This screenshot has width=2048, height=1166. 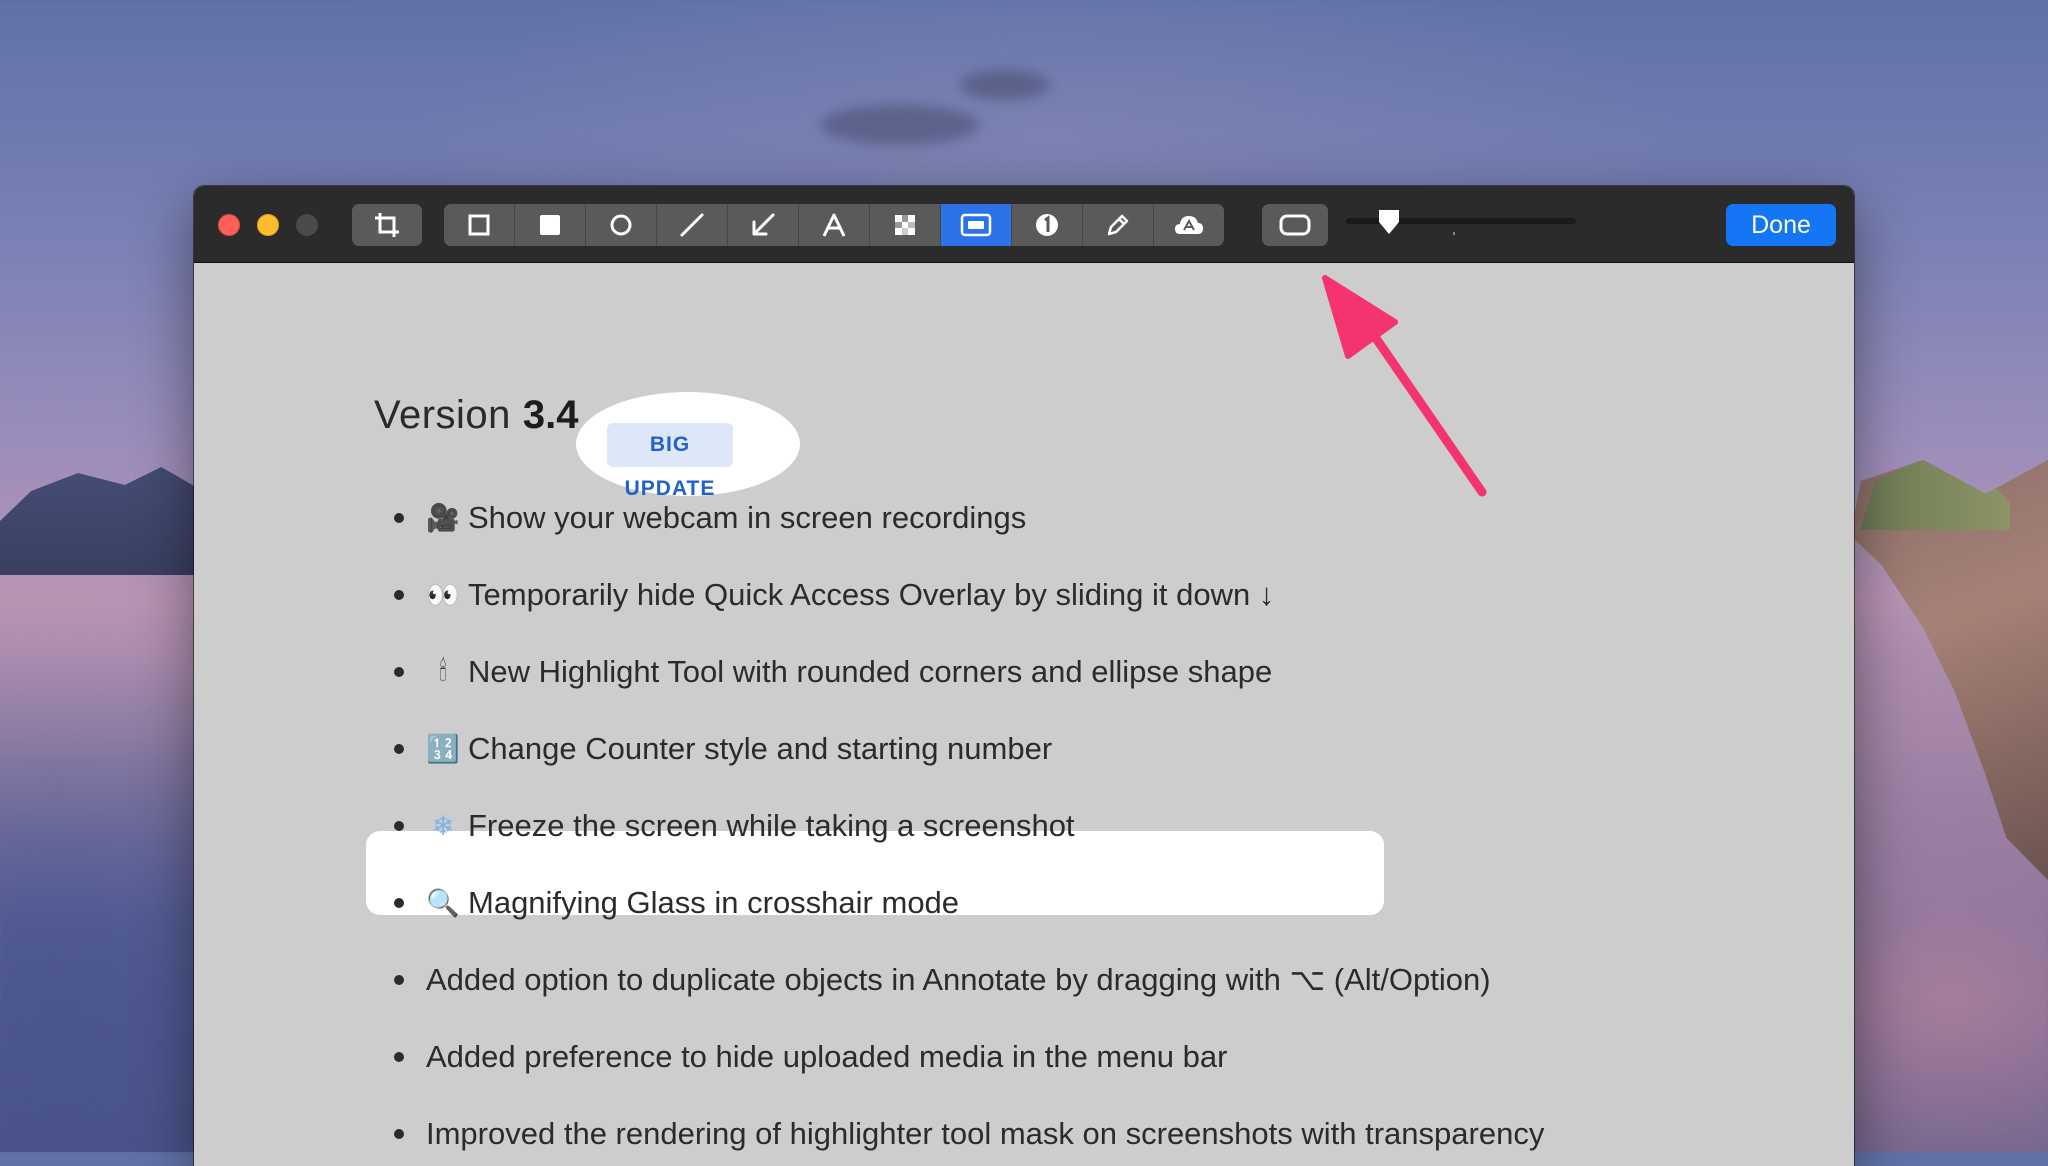 I want to click on cloud-icon, so click(x=1189, y=225).